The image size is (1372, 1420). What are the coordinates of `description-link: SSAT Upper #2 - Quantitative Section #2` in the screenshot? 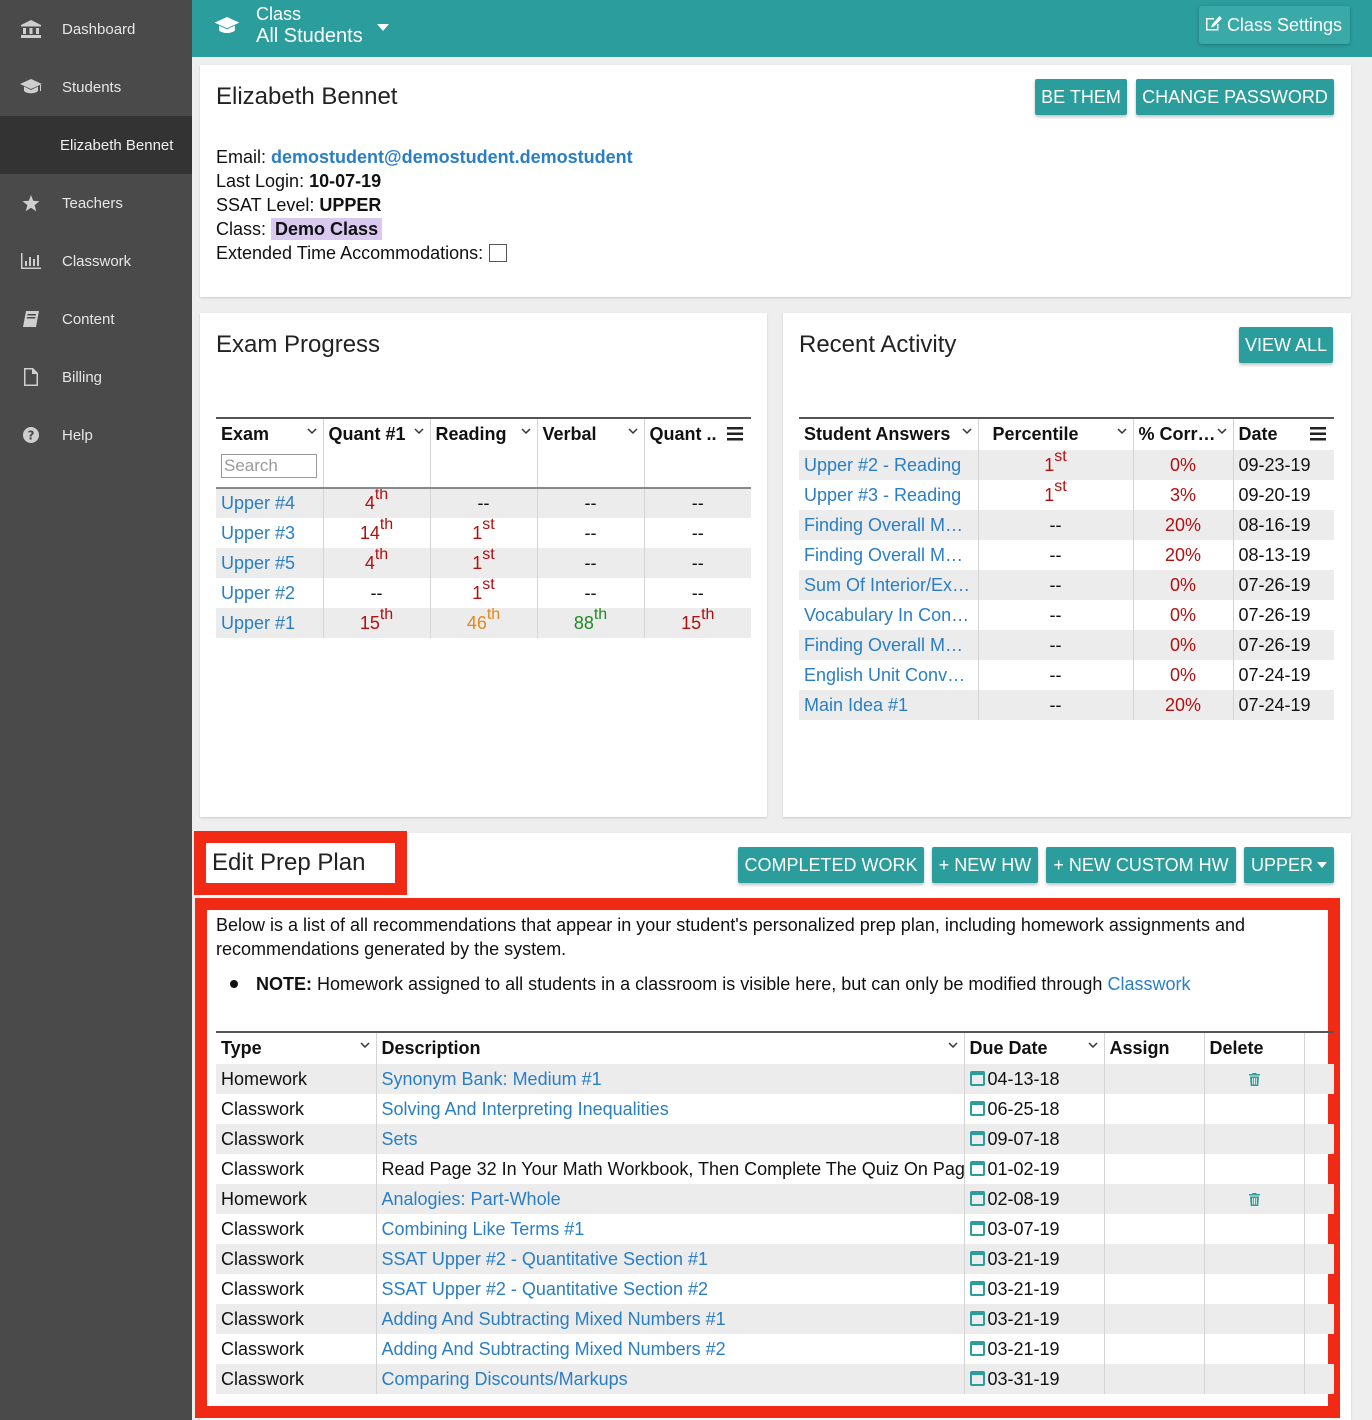 It's located at (545, 1289).